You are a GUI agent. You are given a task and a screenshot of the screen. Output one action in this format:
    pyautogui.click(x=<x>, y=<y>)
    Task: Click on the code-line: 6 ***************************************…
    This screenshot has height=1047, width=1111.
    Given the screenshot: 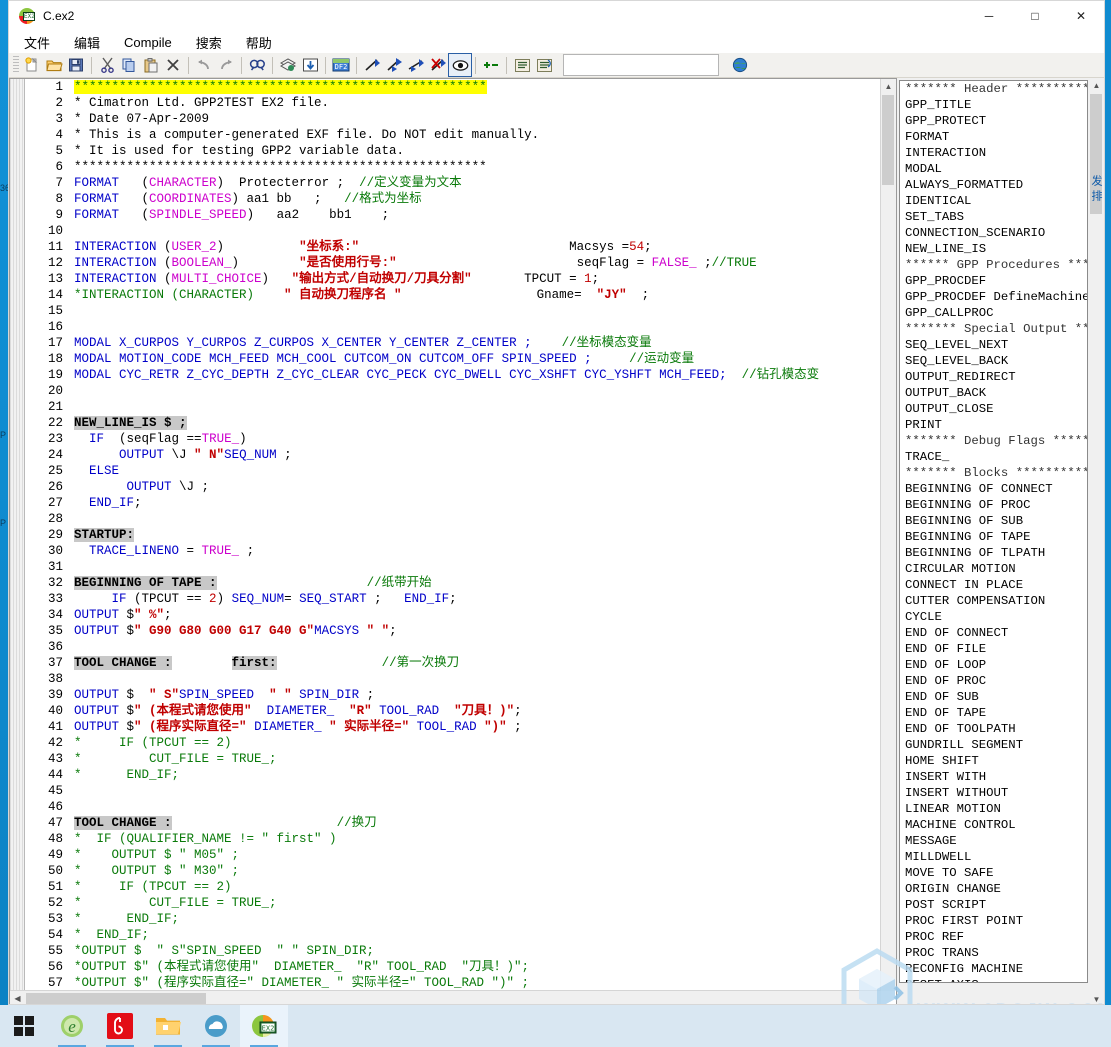 What is the action you would take?
    pyautogui.click(x=453, y=167)
    